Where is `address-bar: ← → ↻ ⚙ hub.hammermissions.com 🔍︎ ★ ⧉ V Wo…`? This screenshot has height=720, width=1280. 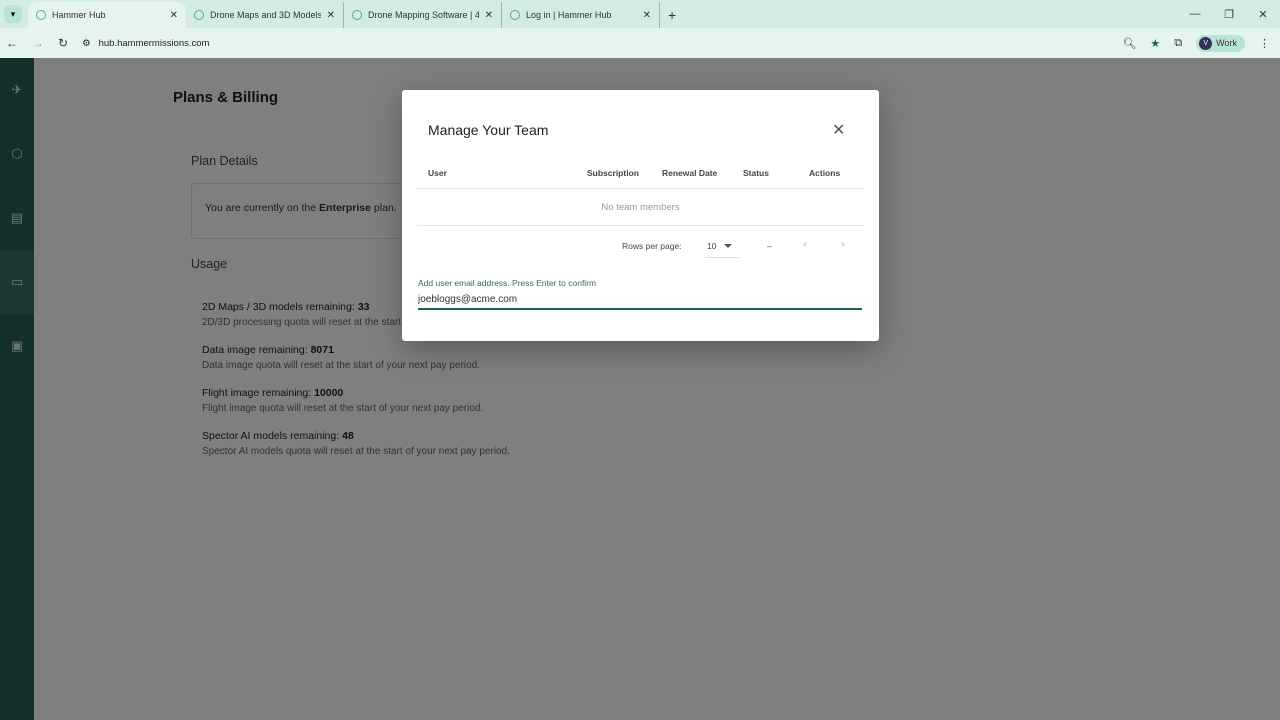 address-bar: ← → ↻ ⚙ hub.hammermissions.com 🔍︎ ★ ⧉ V Wo… is located at coordinates (640, 43).